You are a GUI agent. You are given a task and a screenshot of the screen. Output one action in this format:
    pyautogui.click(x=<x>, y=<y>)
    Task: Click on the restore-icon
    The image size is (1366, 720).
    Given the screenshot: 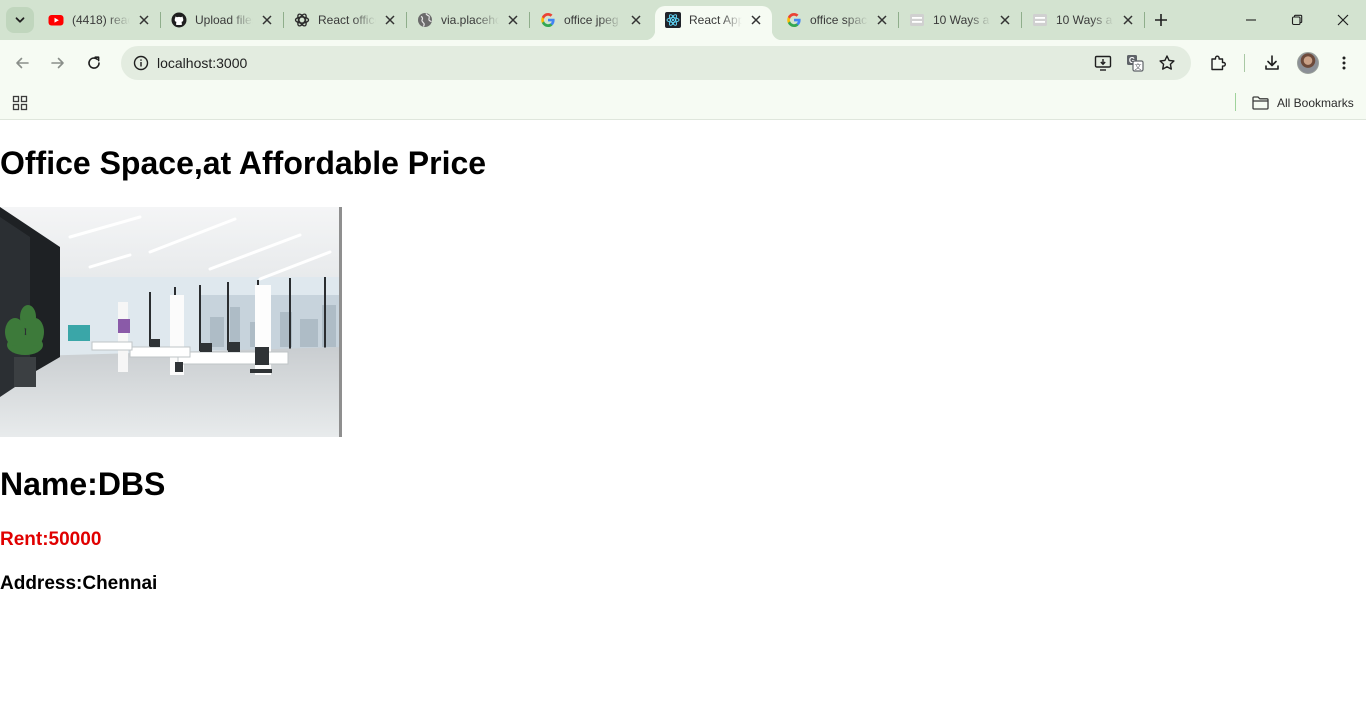 What is the action you would take?
    pyautogui.click(x=1297, y=20)
    